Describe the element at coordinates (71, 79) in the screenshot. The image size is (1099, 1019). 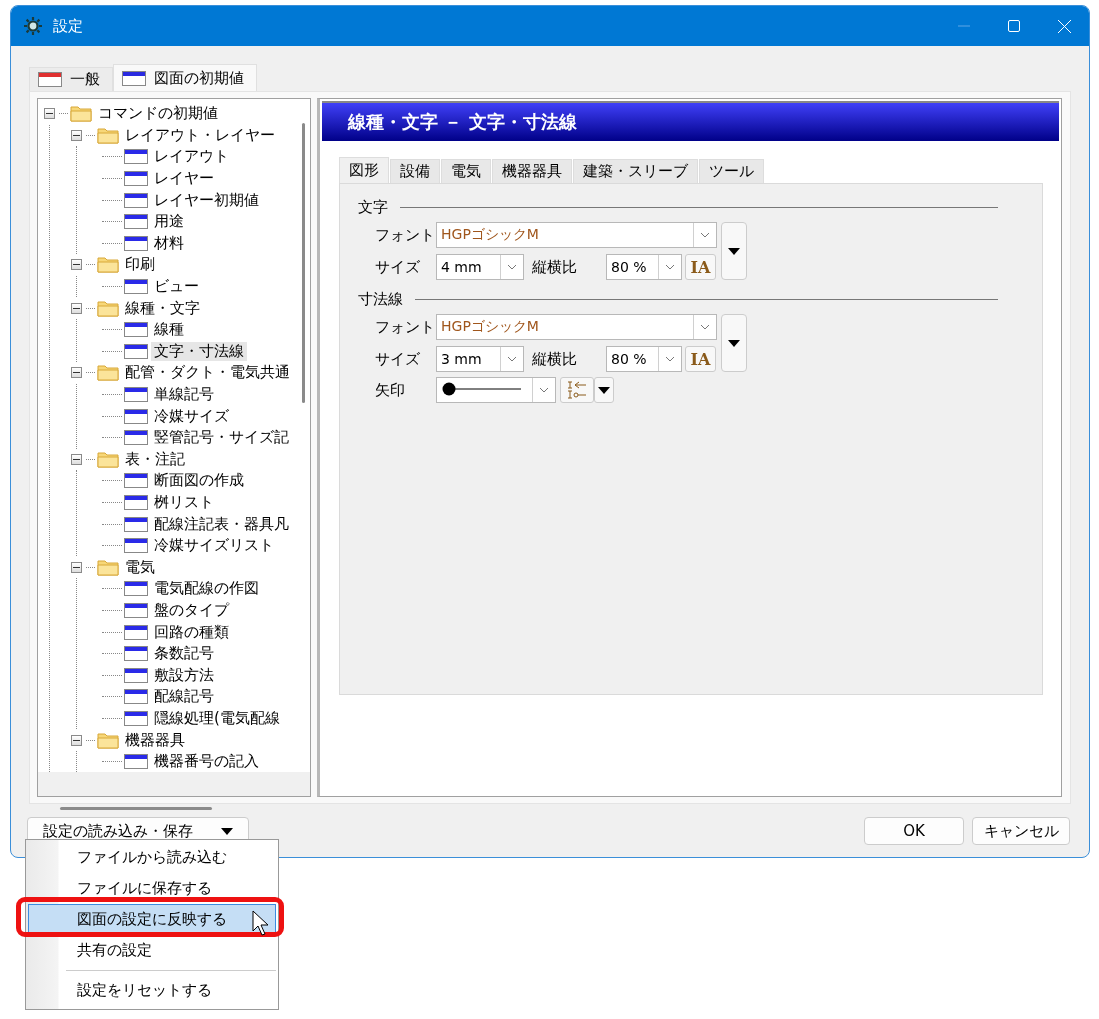
I see `tab: 一般` at that location.